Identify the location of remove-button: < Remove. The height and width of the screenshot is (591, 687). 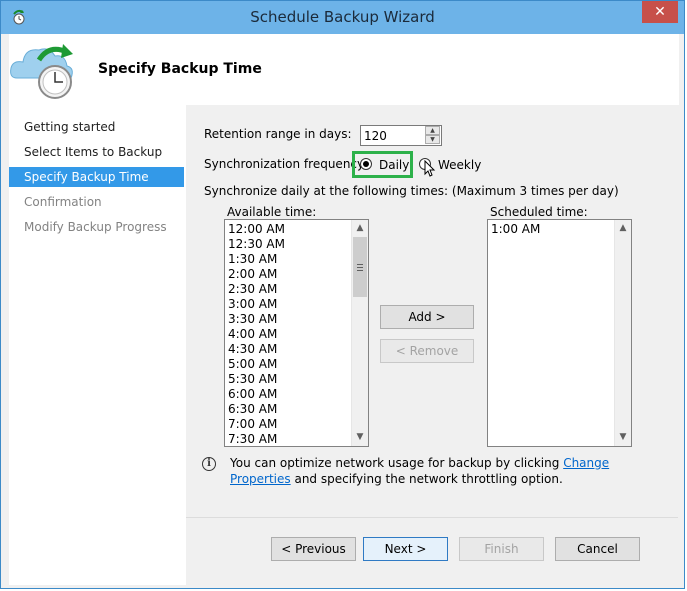
(427, 351).